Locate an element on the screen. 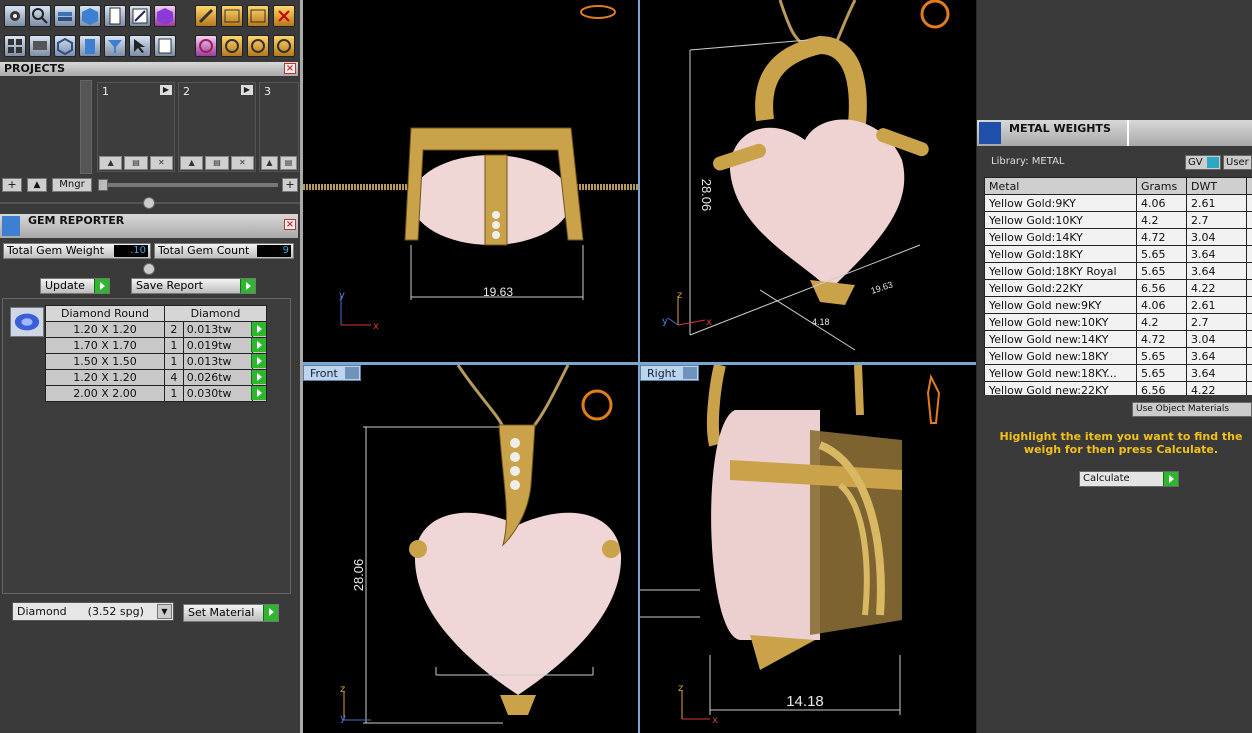 The height and width of the screenshot is (733, 1252). calculate-button: Calculate is located at coordinates (1129, 479).